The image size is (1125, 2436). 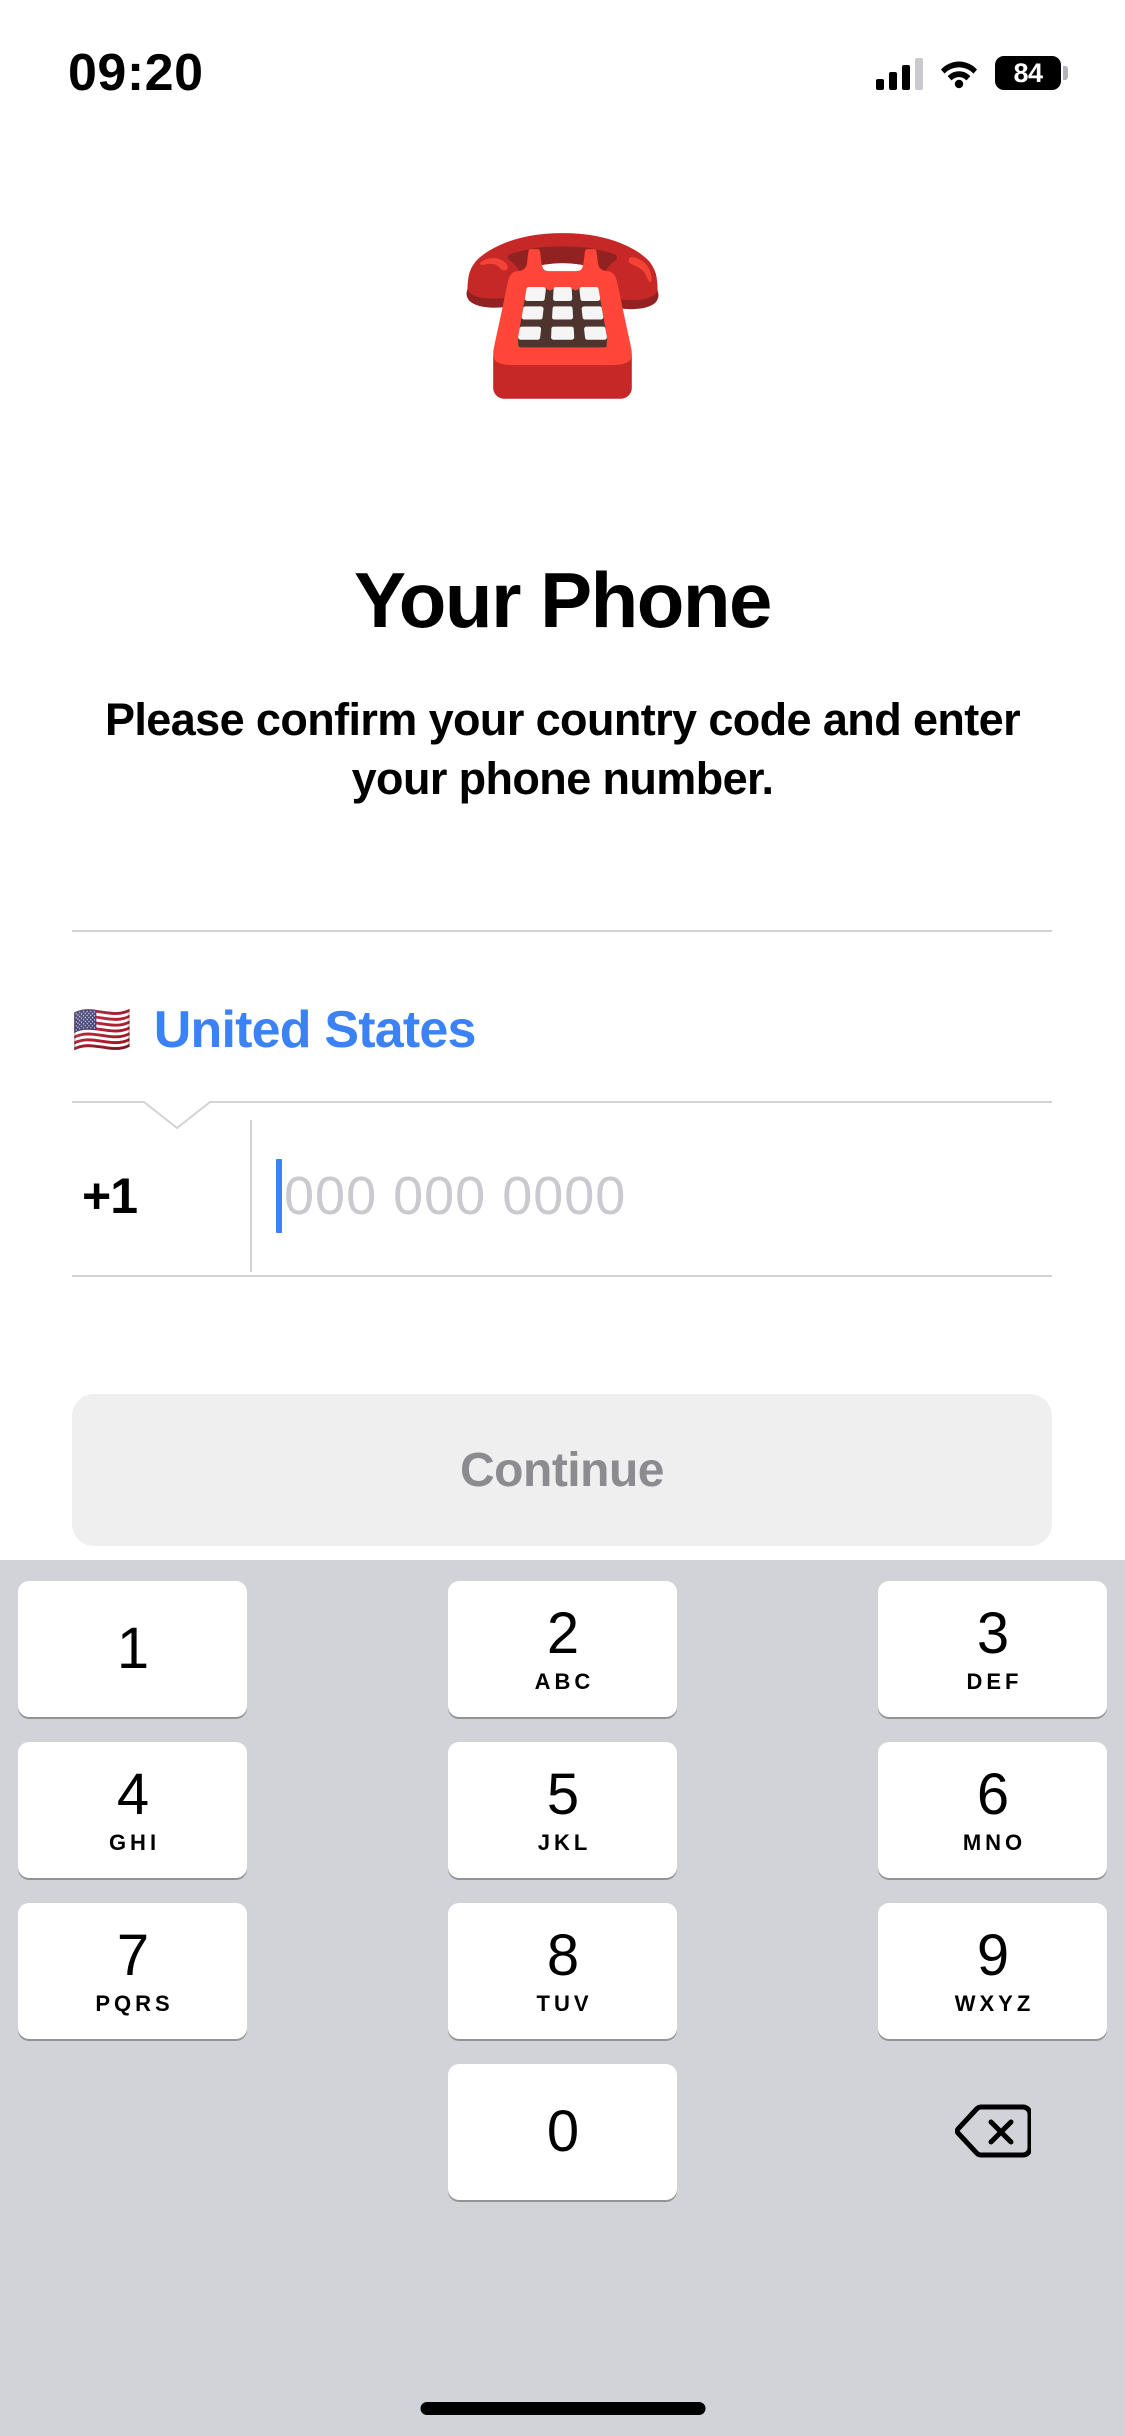 I want to click on keypad-key-8: 8 TUV, so click(x=562, y=1971).